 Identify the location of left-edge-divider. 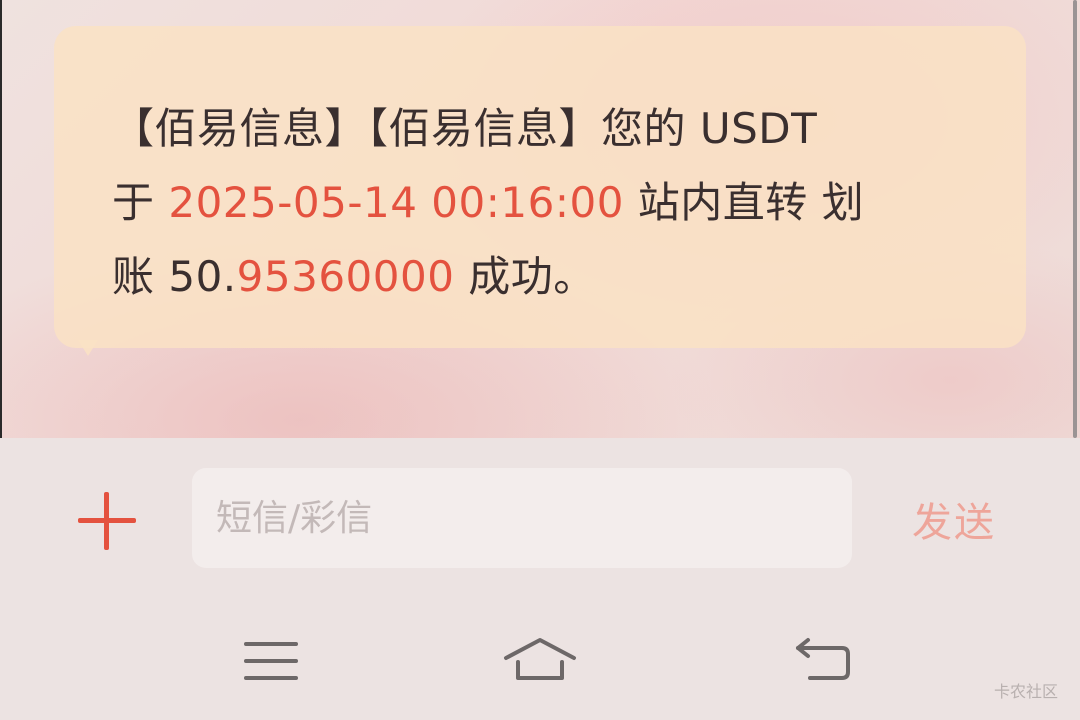
(1, 219).